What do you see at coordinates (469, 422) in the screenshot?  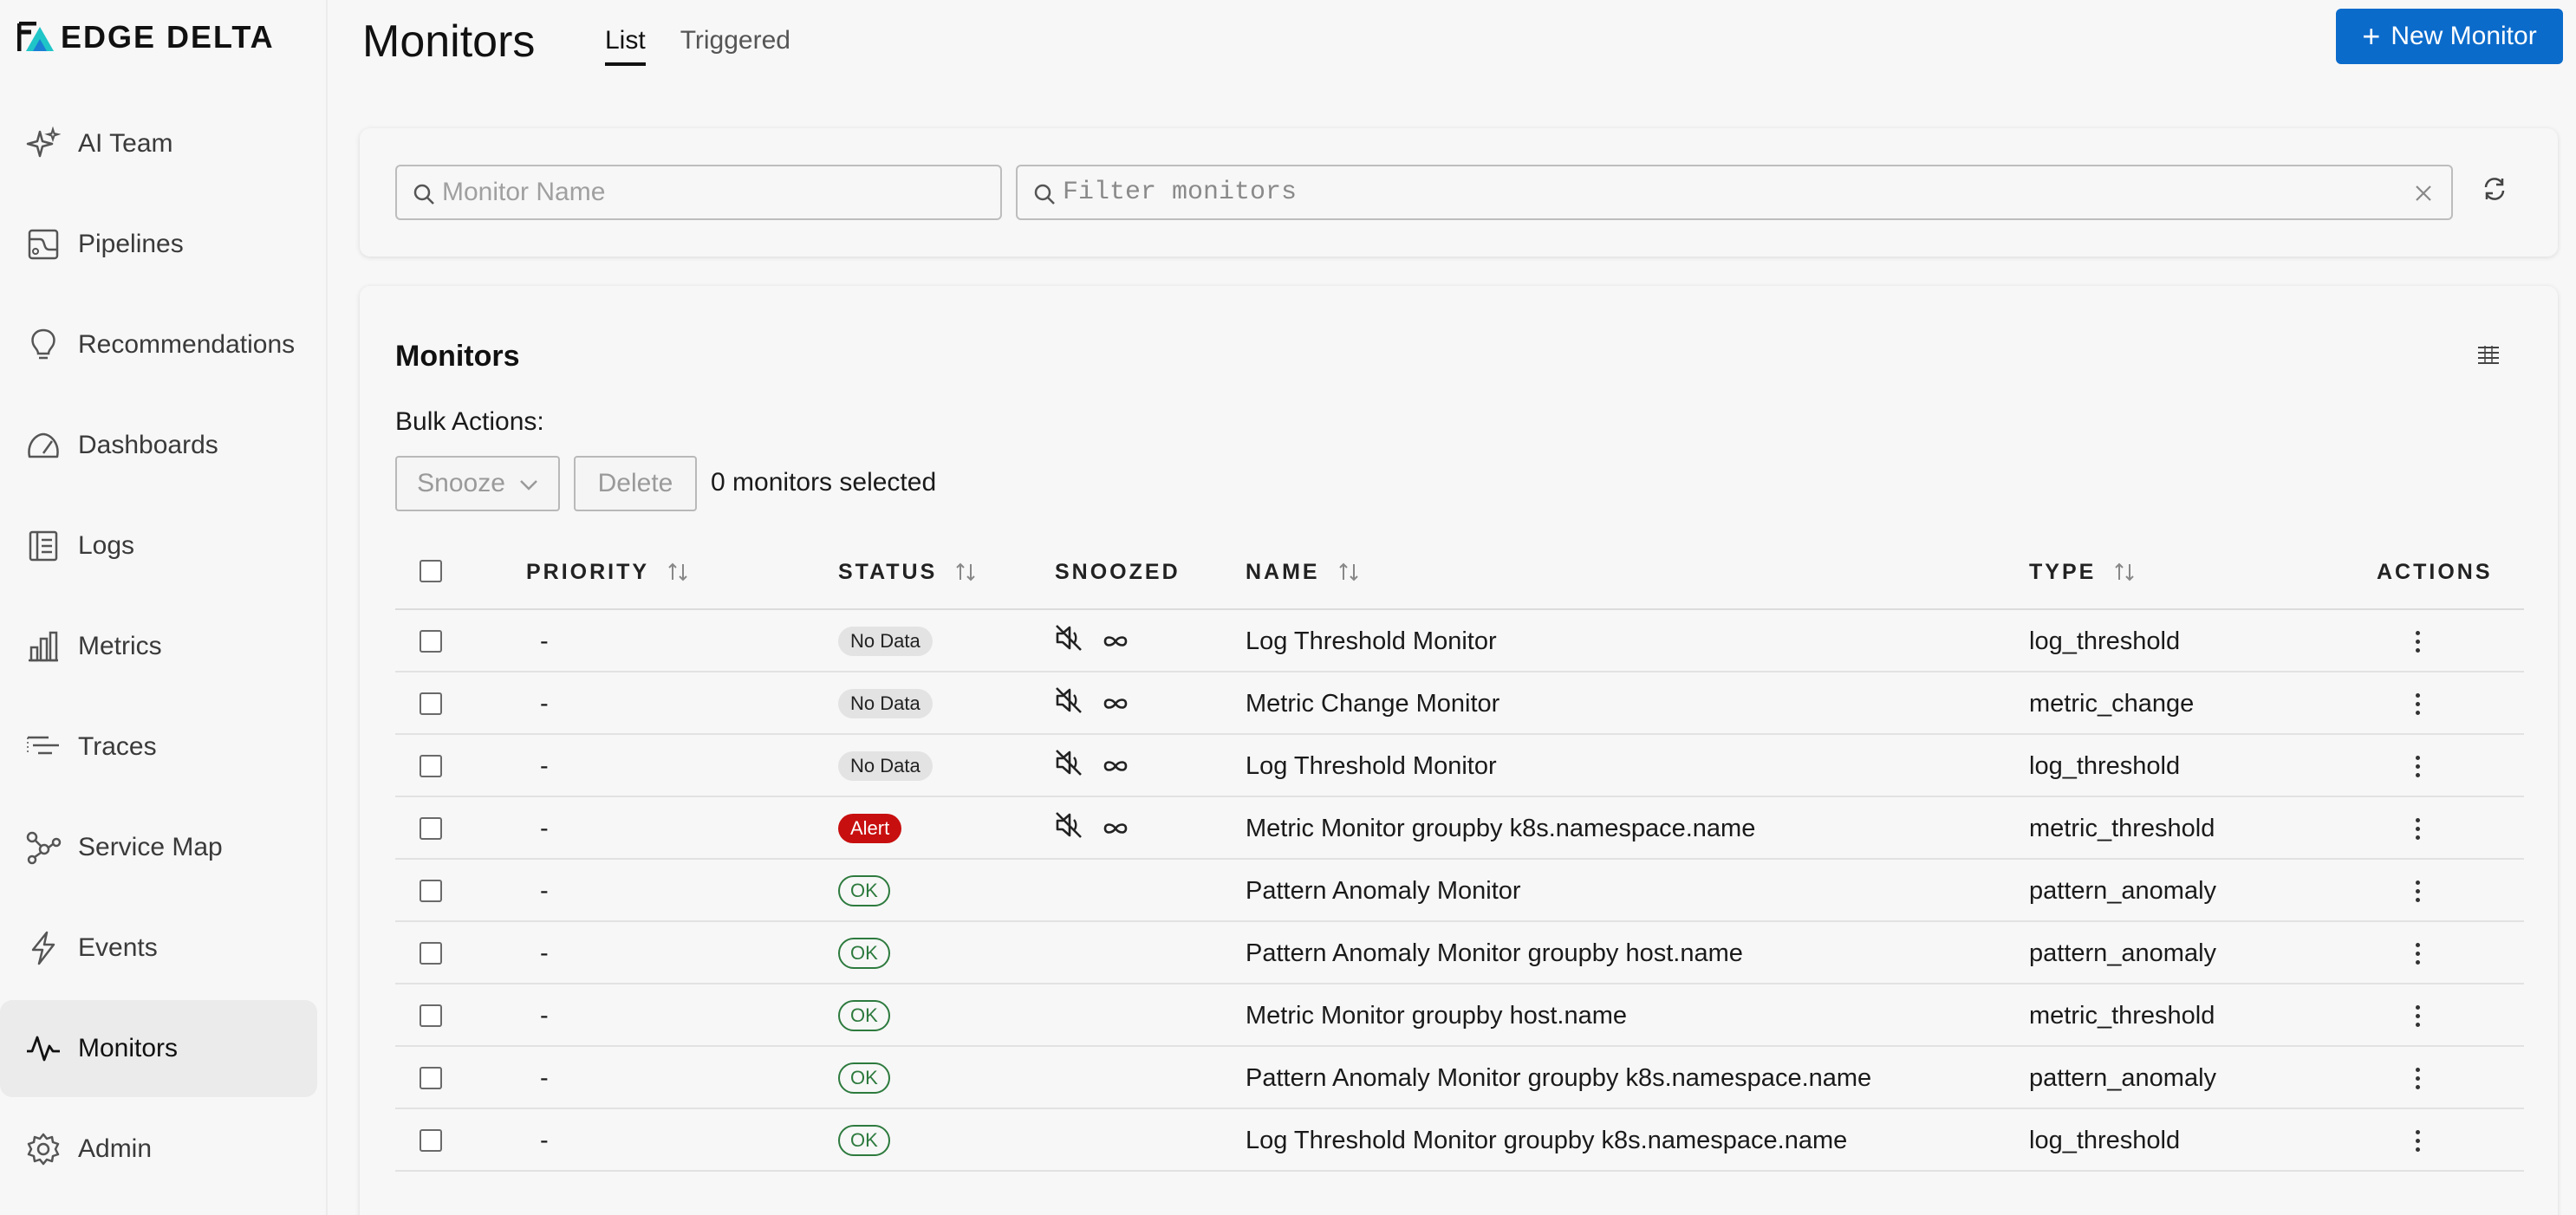 I see `bulk-actions-label: Bulk Actions:` at bounding box center [469, 422].